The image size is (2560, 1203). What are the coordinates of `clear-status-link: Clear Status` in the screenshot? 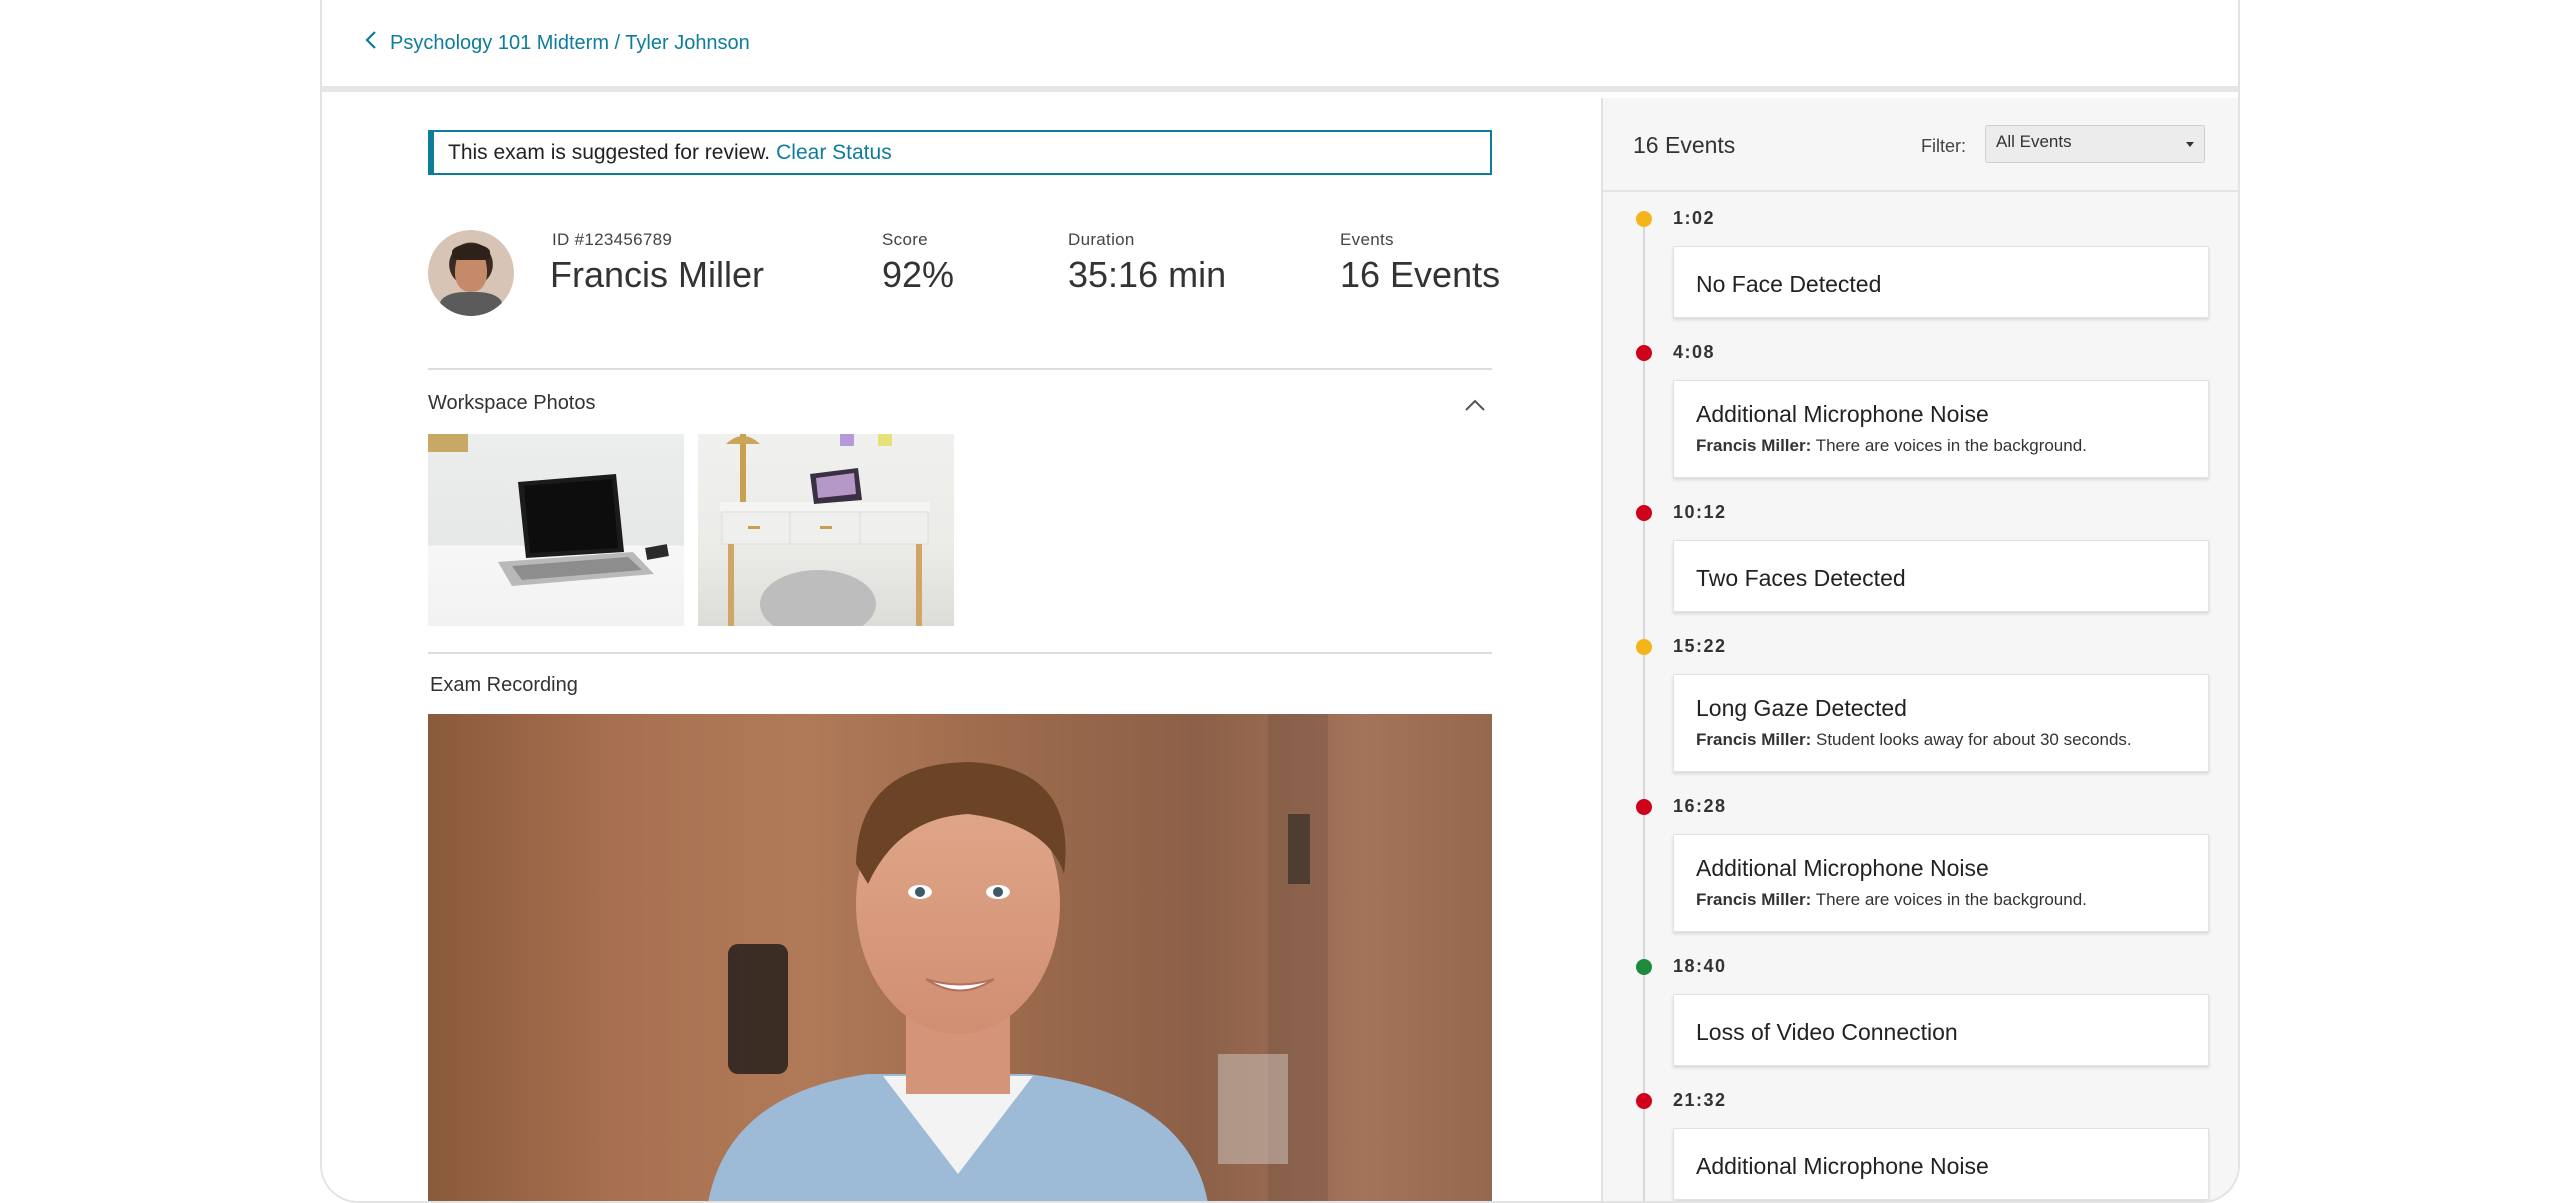 It's located at (834, 153).